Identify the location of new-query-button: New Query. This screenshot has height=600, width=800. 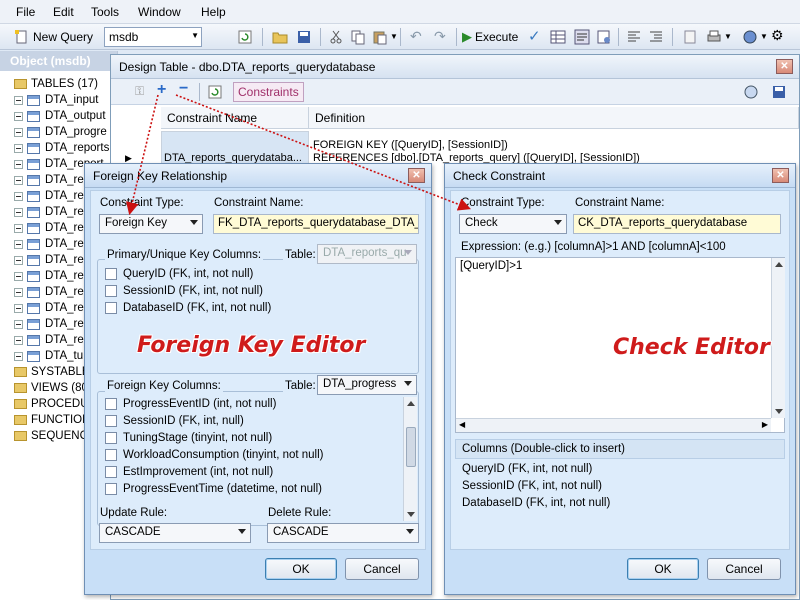
(53, 37).